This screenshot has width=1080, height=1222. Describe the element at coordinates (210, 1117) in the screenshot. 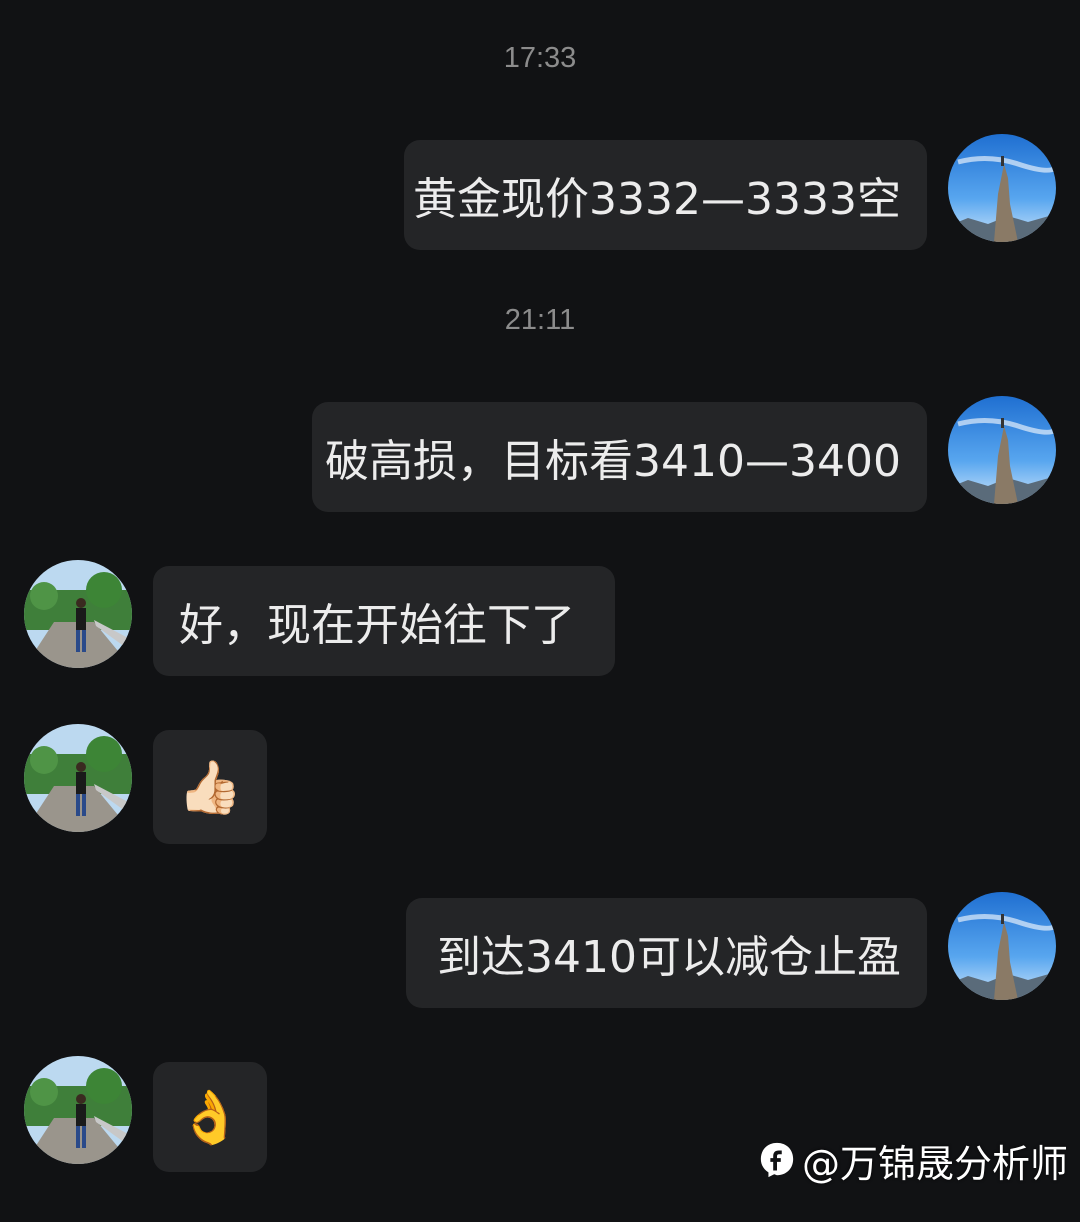

I see `message-bubble-incoming-ok-hand: 👌` at that location.